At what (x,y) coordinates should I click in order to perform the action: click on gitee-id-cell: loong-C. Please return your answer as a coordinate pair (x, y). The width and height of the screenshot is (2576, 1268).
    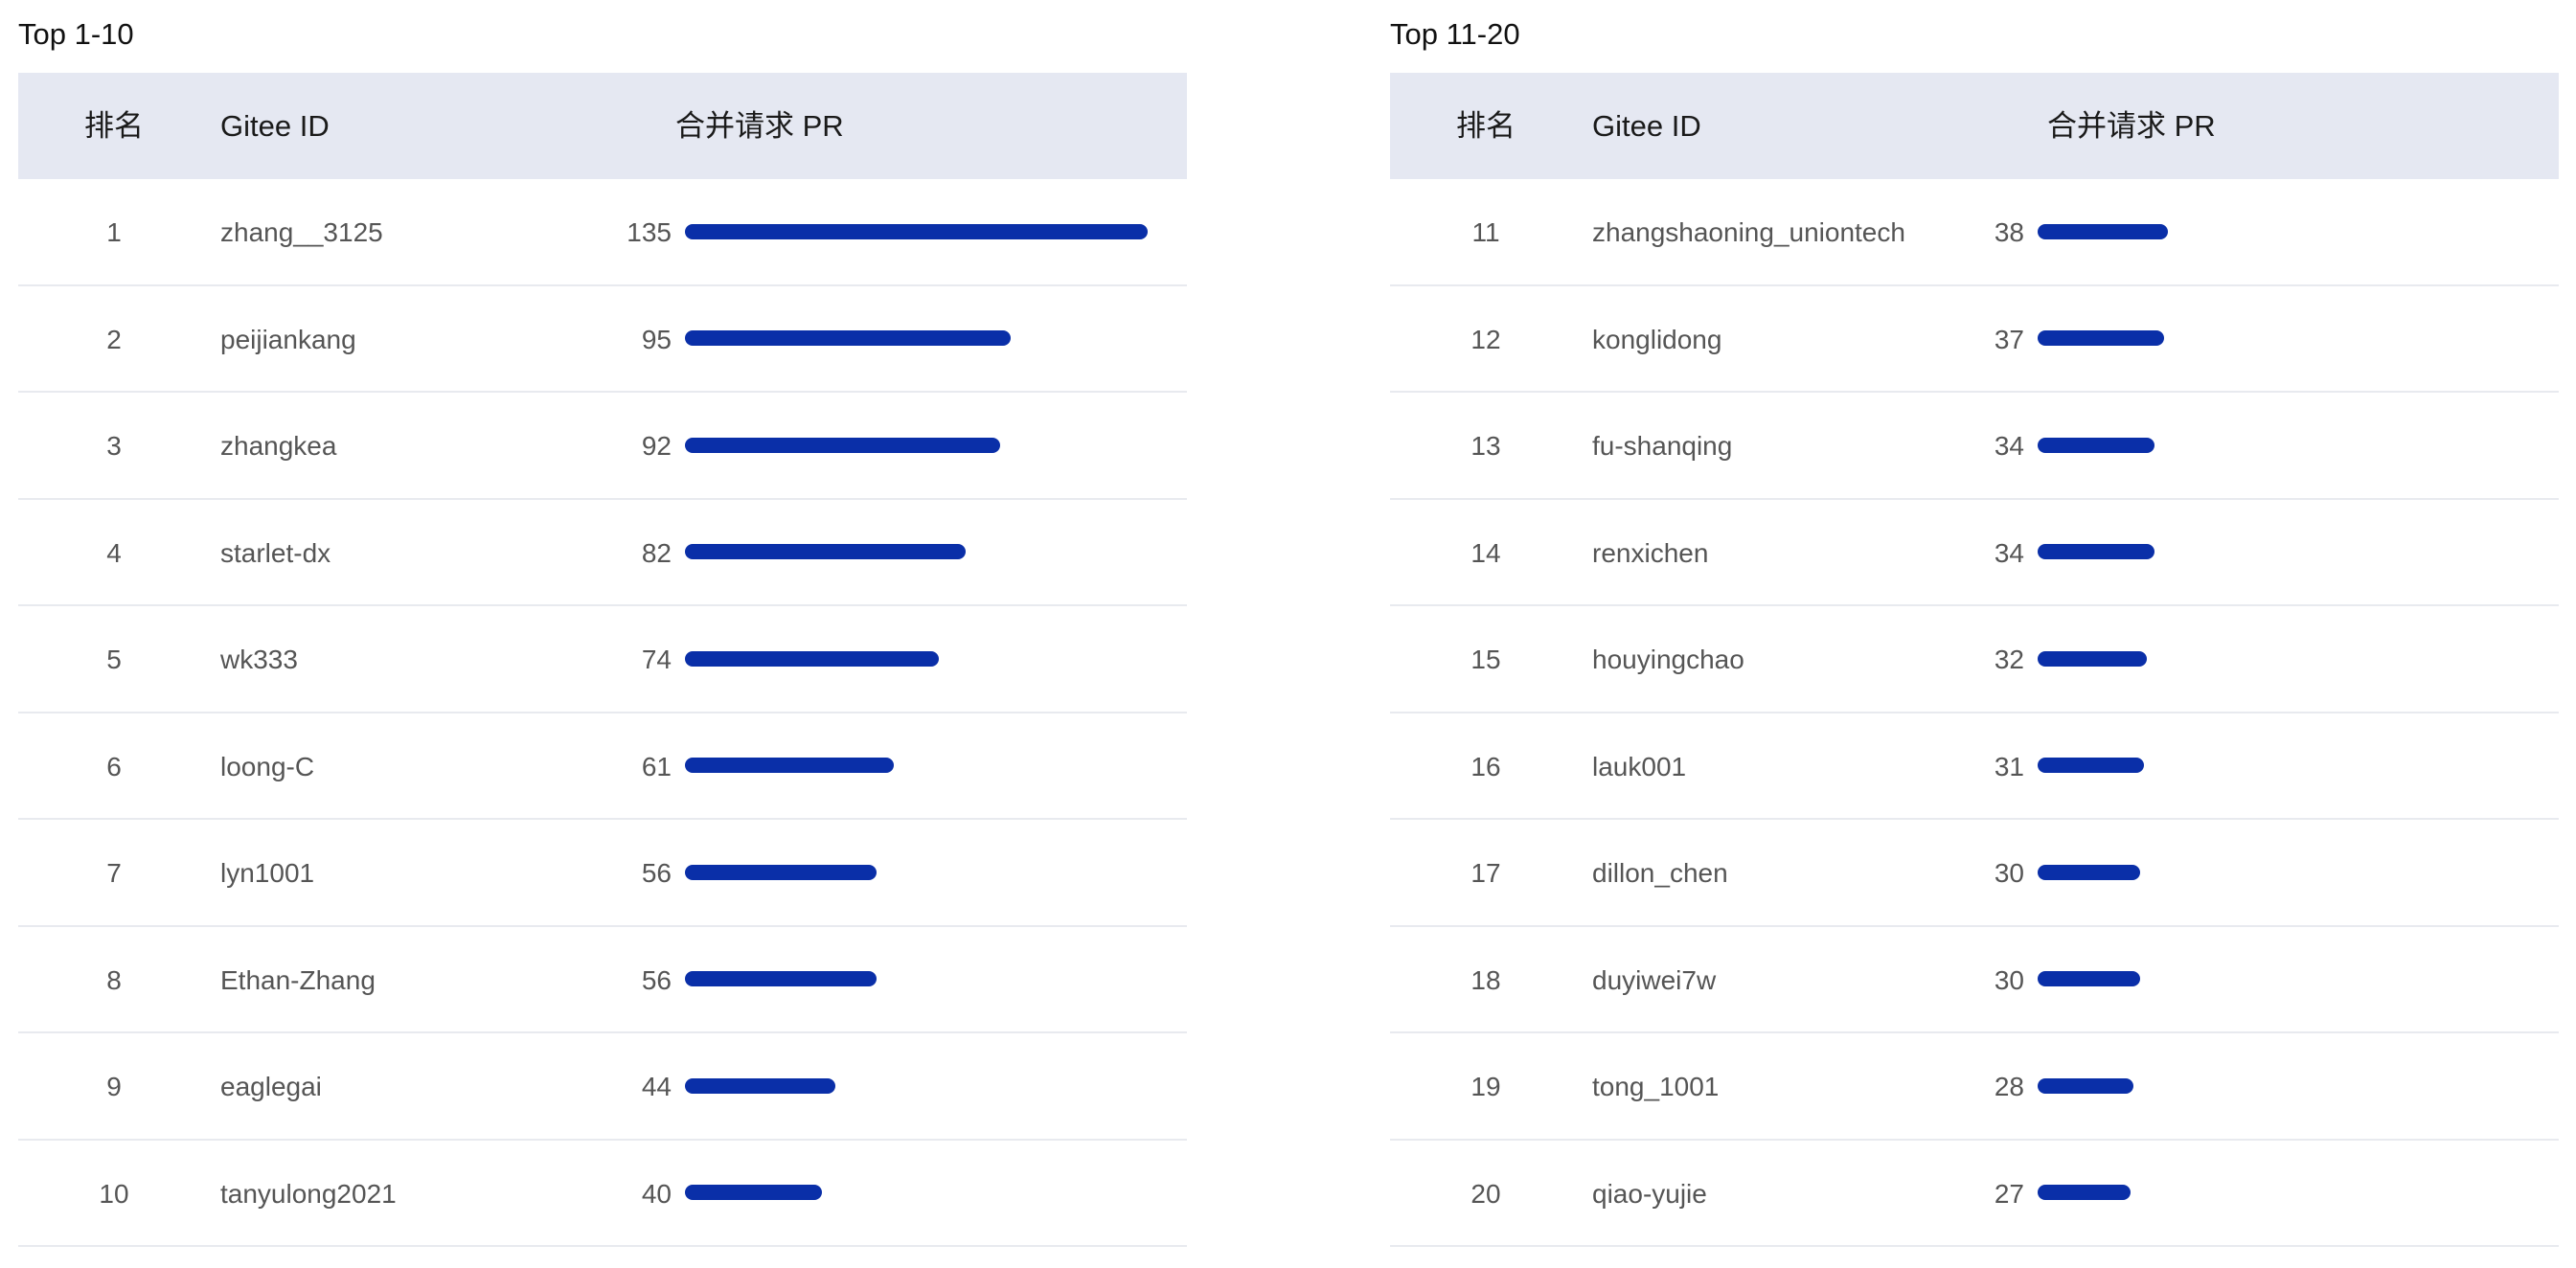
    Looking at the image, I should click on (267, 766).